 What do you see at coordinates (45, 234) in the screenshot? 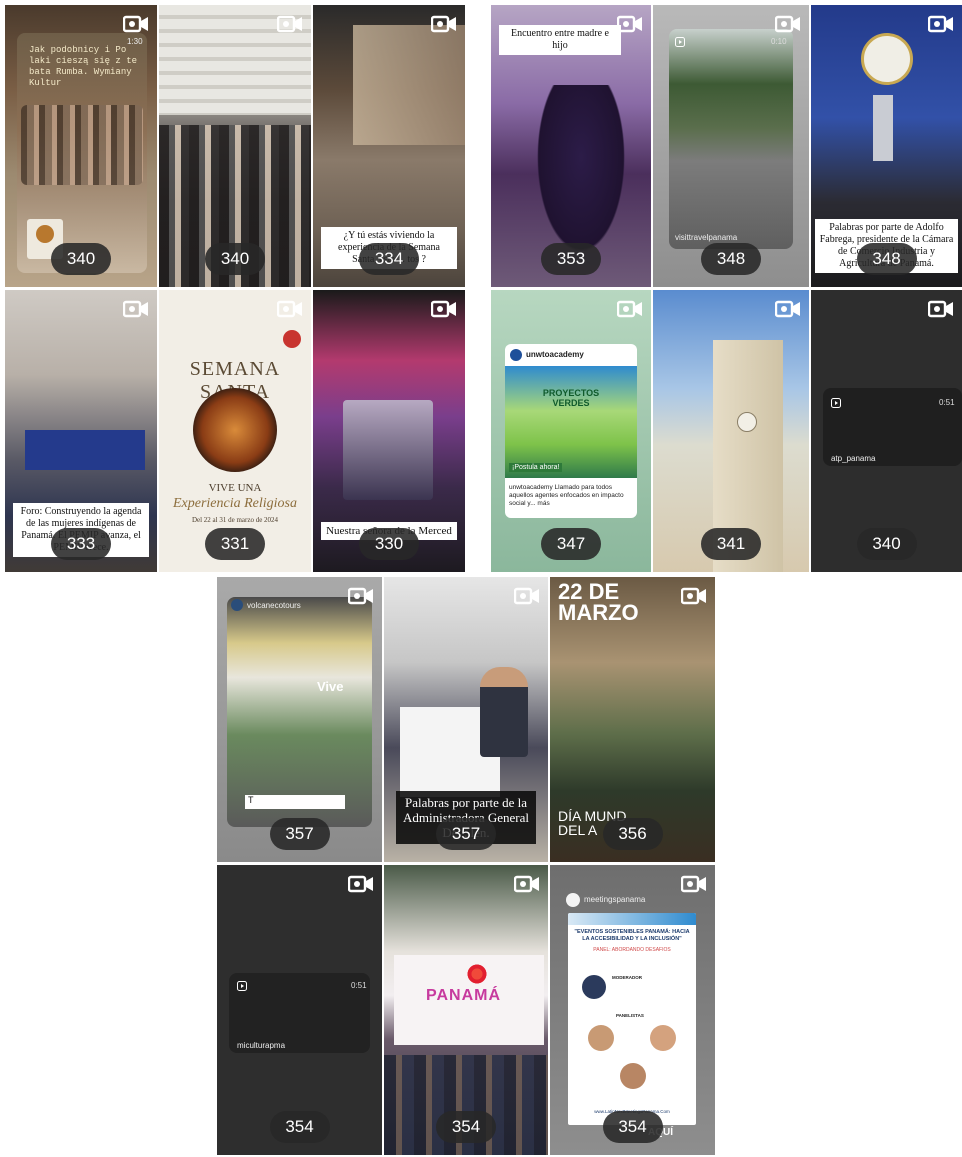
I see `seal-icon` at bounding box center [45, 234].